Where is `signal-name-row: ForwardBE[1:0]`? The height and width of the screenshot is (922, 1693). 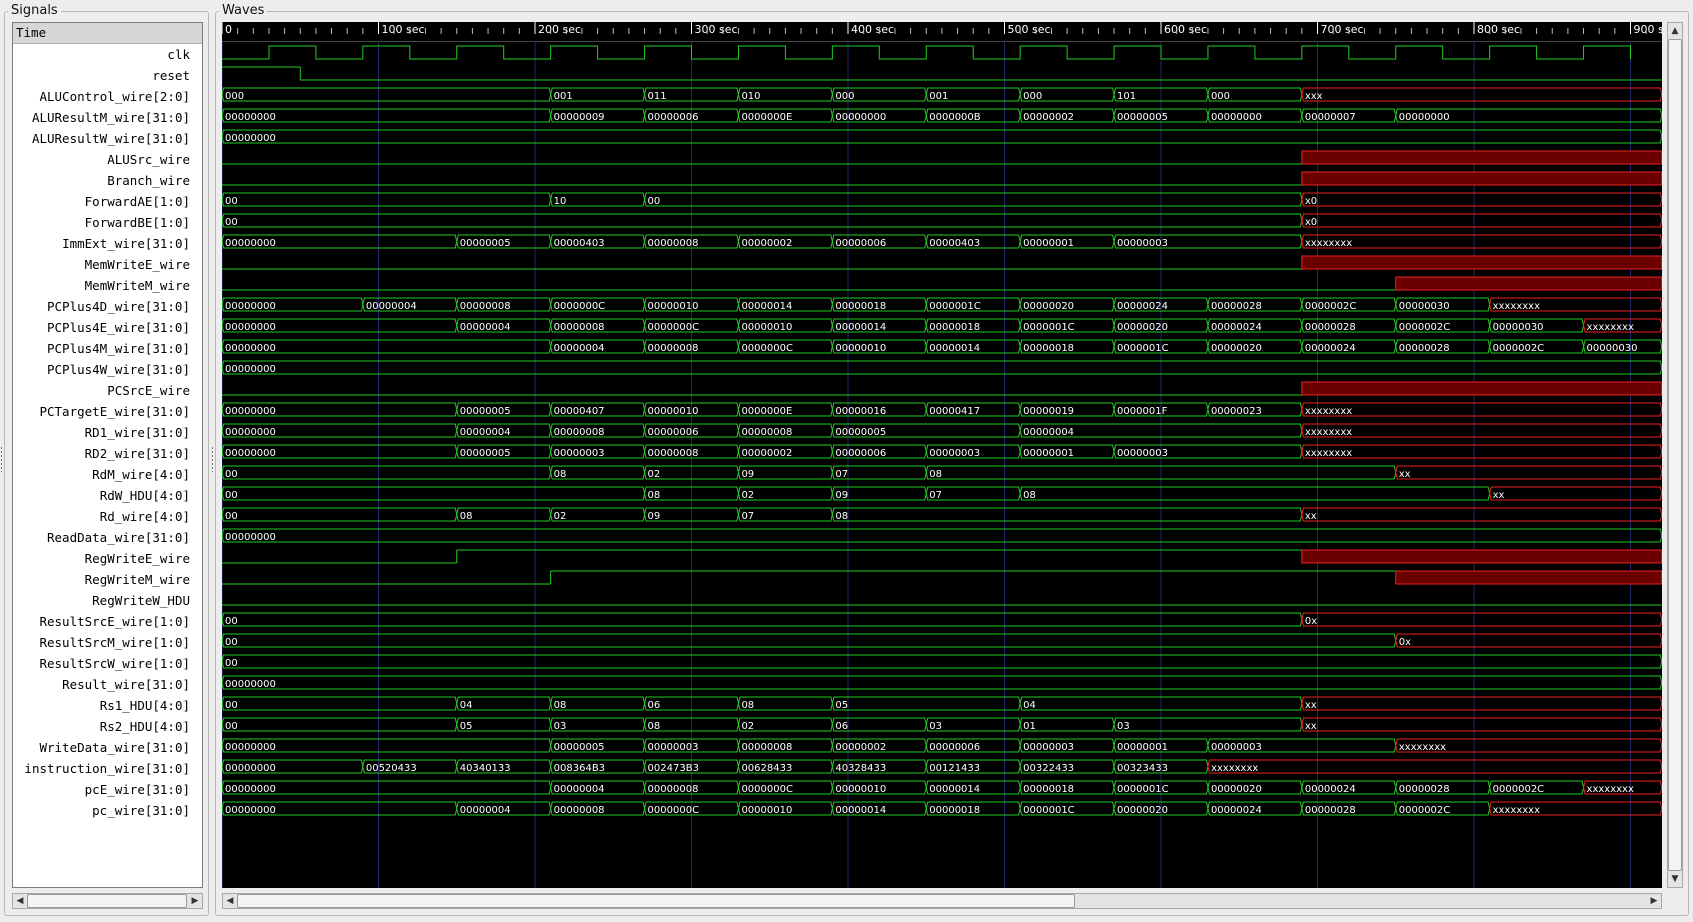 signal-name-row: ForwardBE[1:0] is located at coordinates (107, 222).